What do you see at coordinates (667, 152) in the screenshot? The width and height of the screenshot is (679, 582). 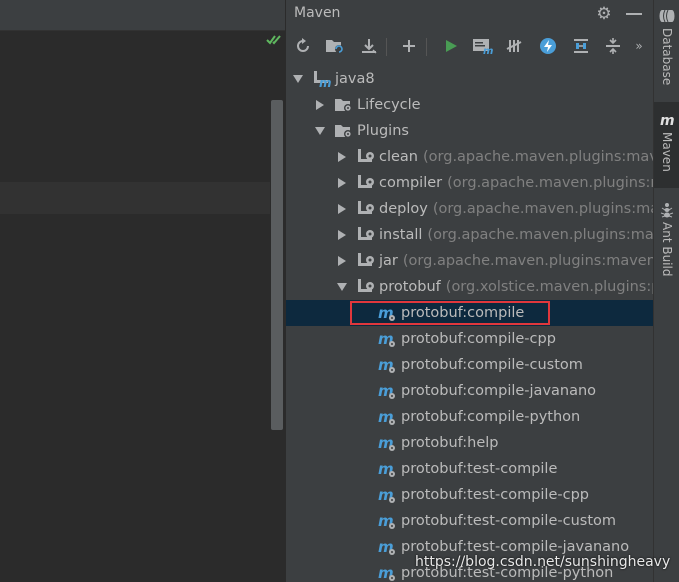 I see `tab-label: Maven` at bounding box center [667, 152].